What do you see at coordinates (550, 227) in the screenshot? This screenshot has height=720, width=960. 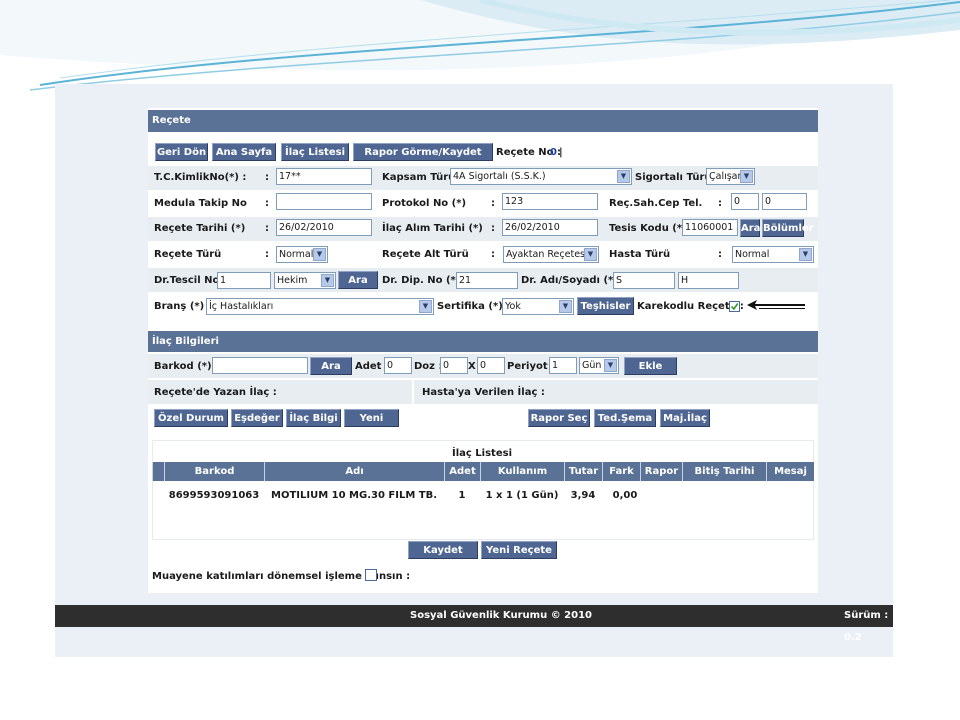 I see `ilac-alim-tarihi-input: 26/02/2010` at bounding box center [550, 227].